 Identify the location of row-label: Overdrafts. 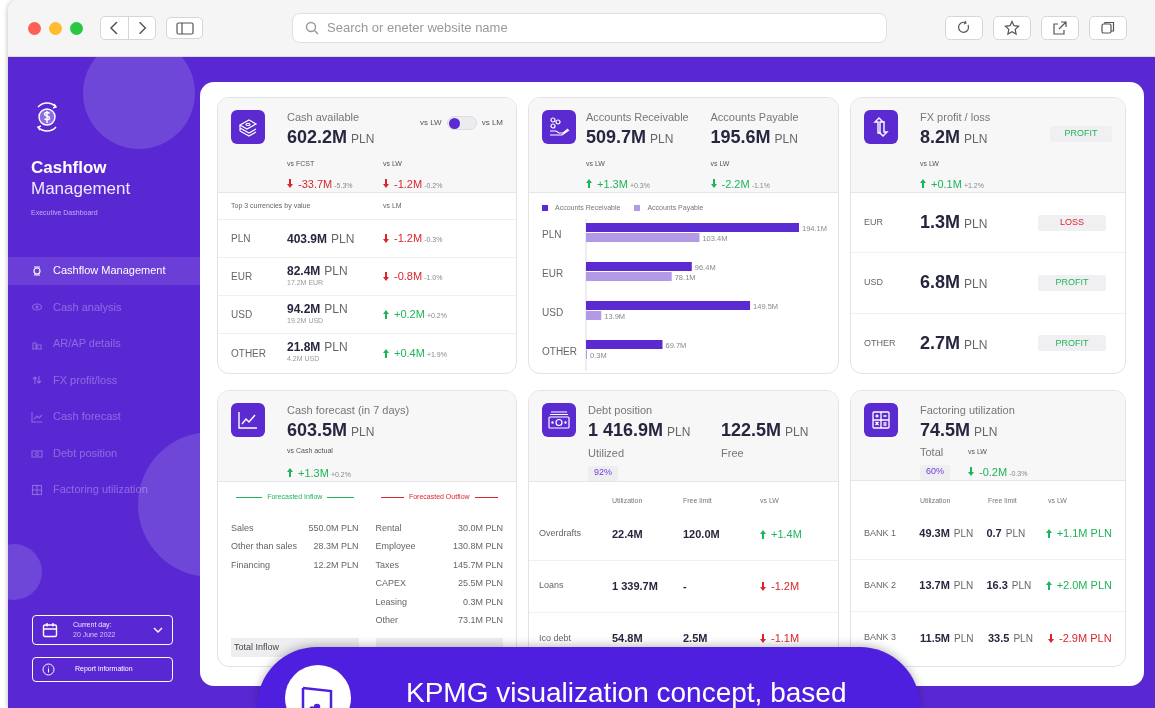
(560, 534).